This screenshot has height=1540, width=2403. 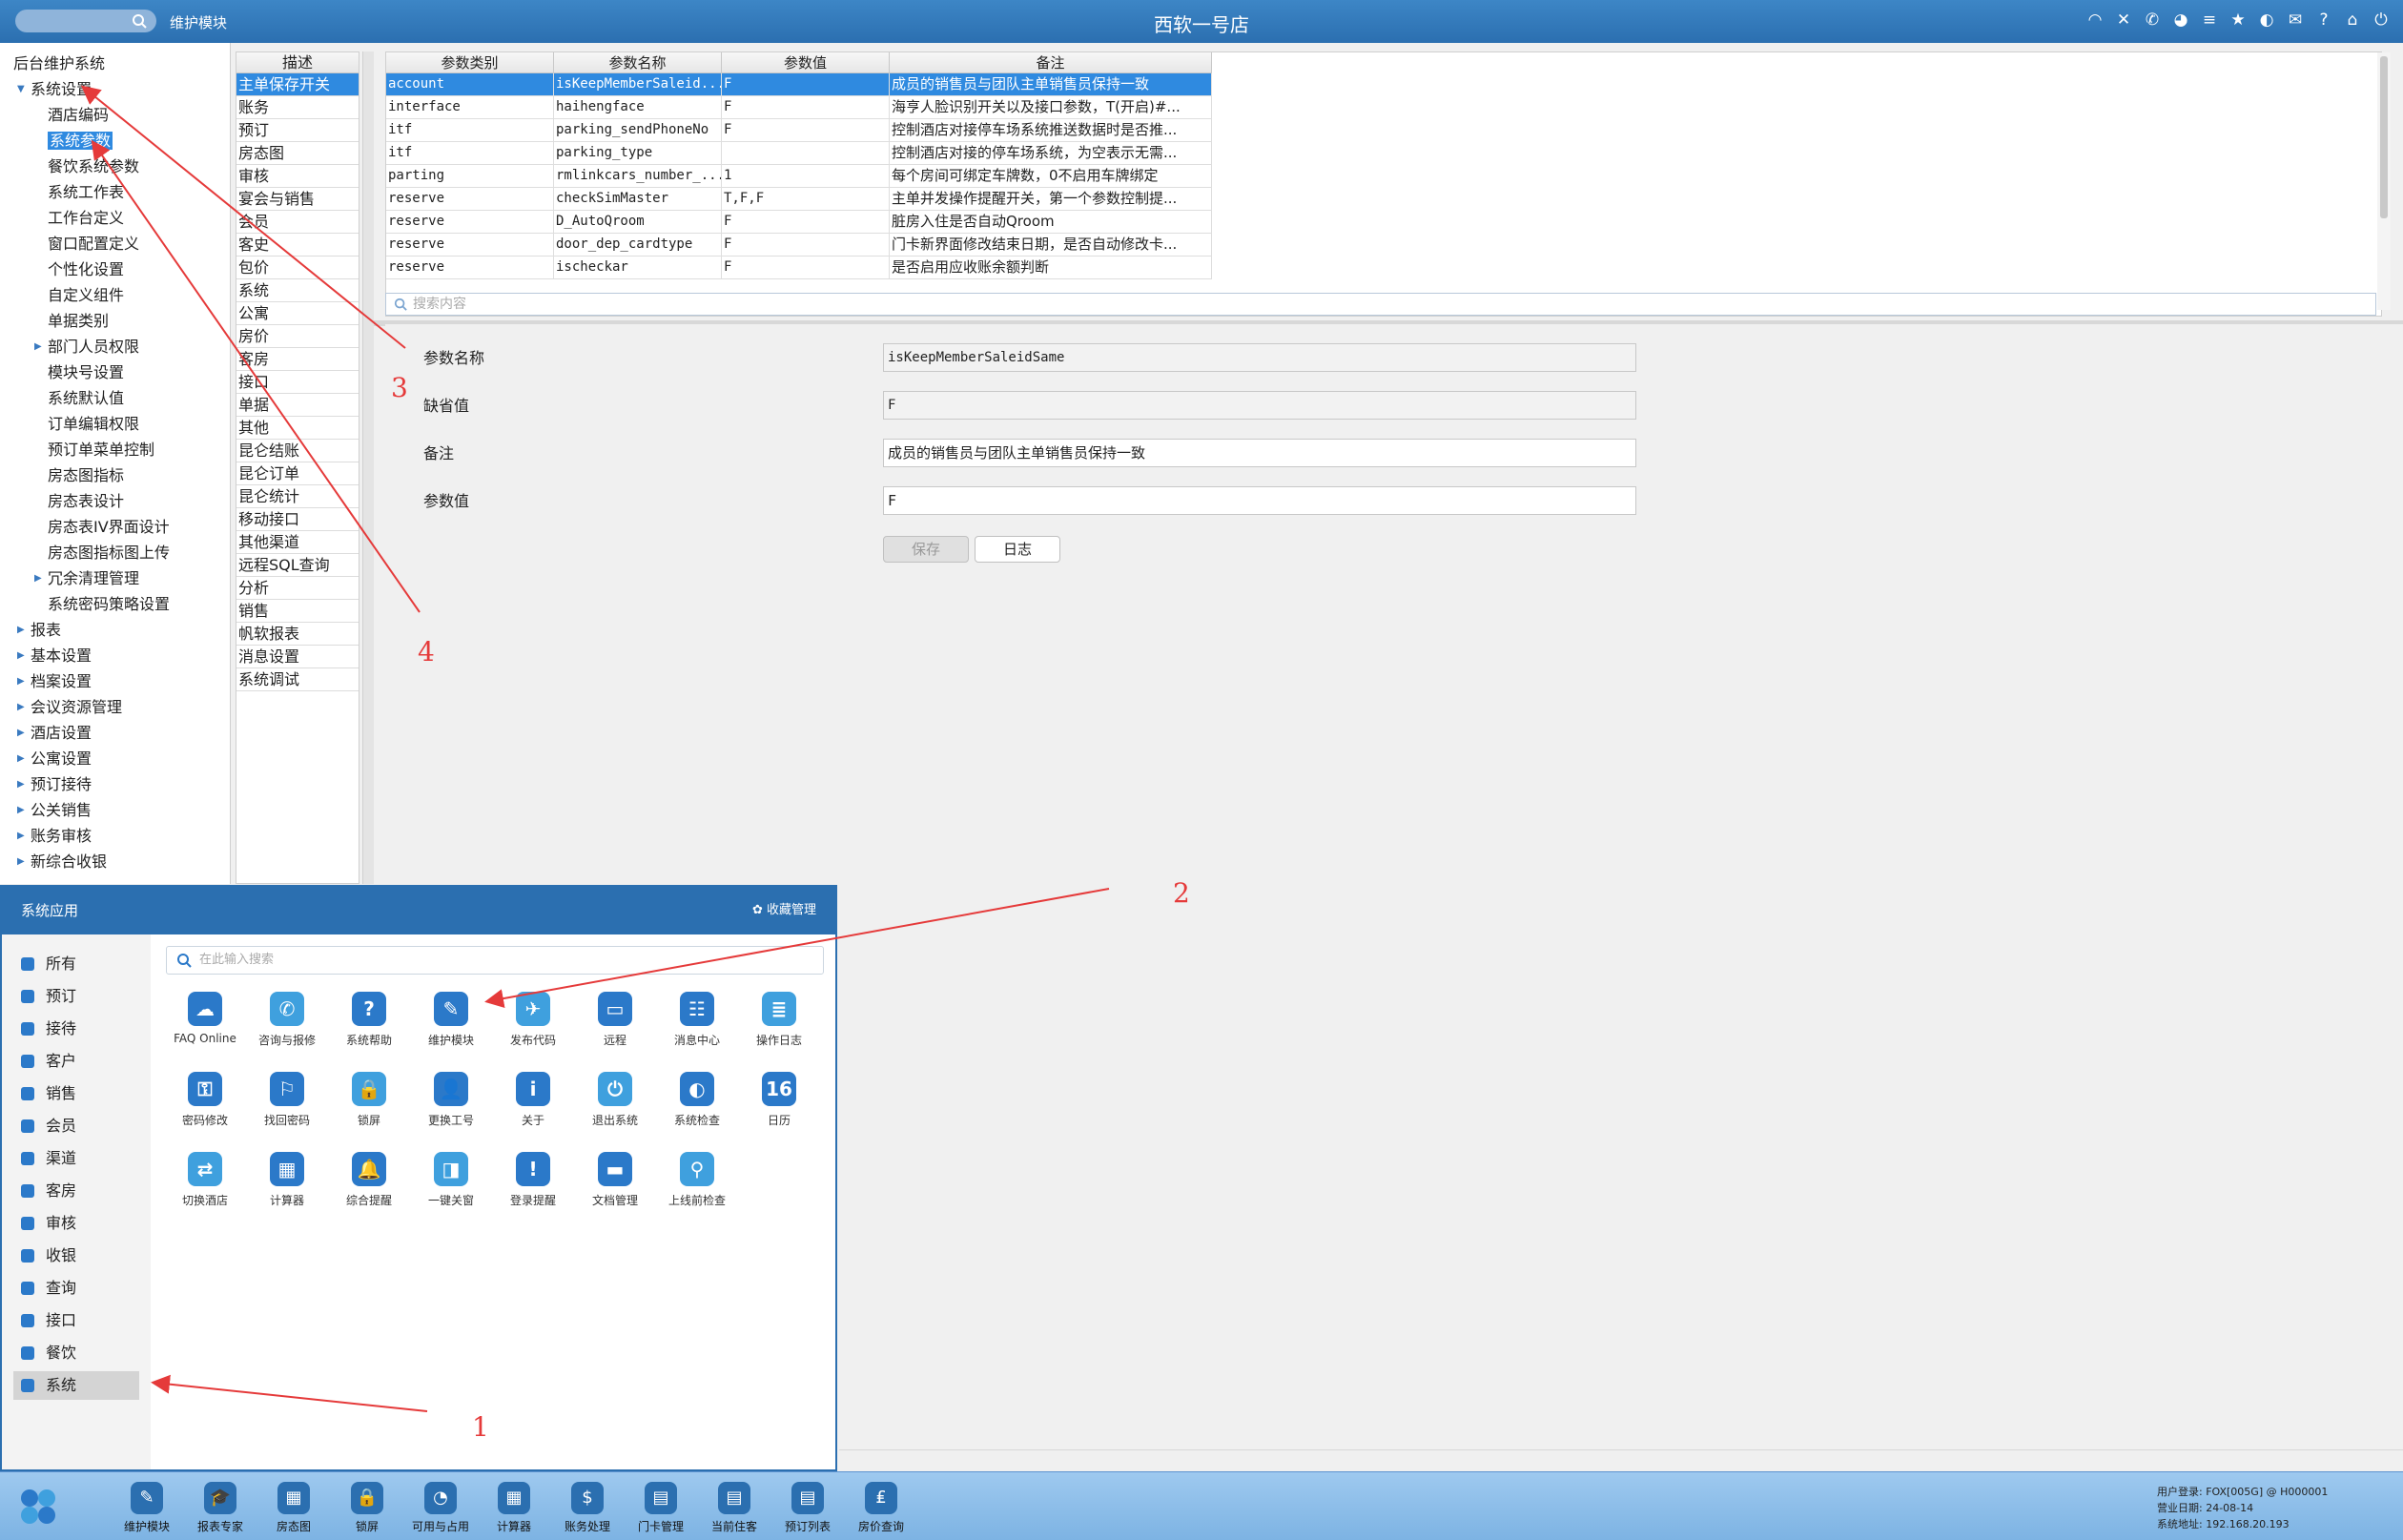 I want to click on tree-root: 后台维护系统, so click(x=59, y=63).